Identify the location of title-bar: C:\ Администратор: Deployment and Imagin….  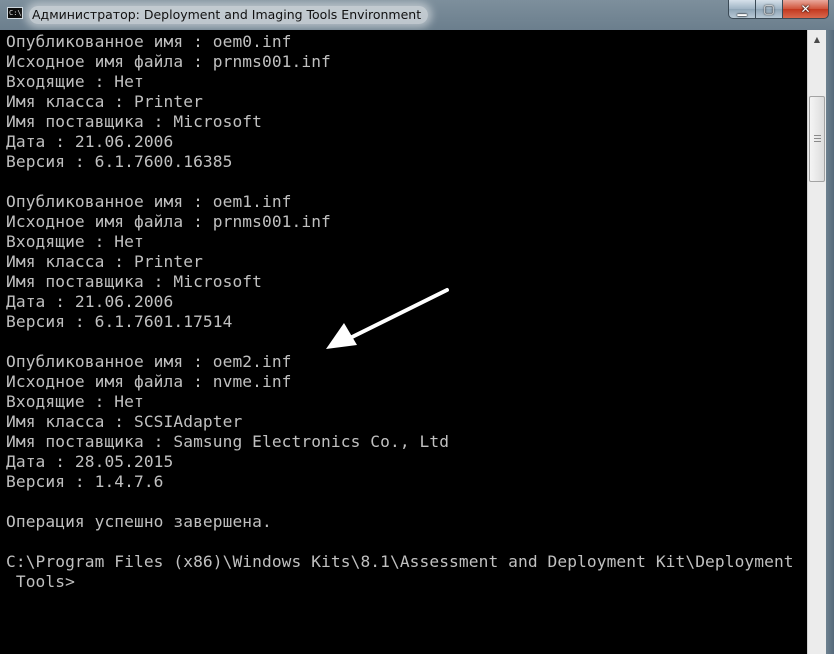
(417, 15).